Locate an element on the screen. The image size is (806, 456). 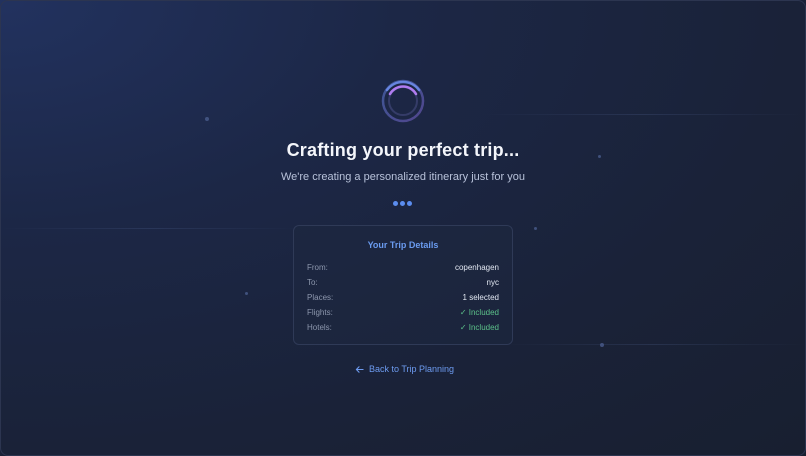
trip-detail-row-to: To: nyc is located at coordinates (403, 282).